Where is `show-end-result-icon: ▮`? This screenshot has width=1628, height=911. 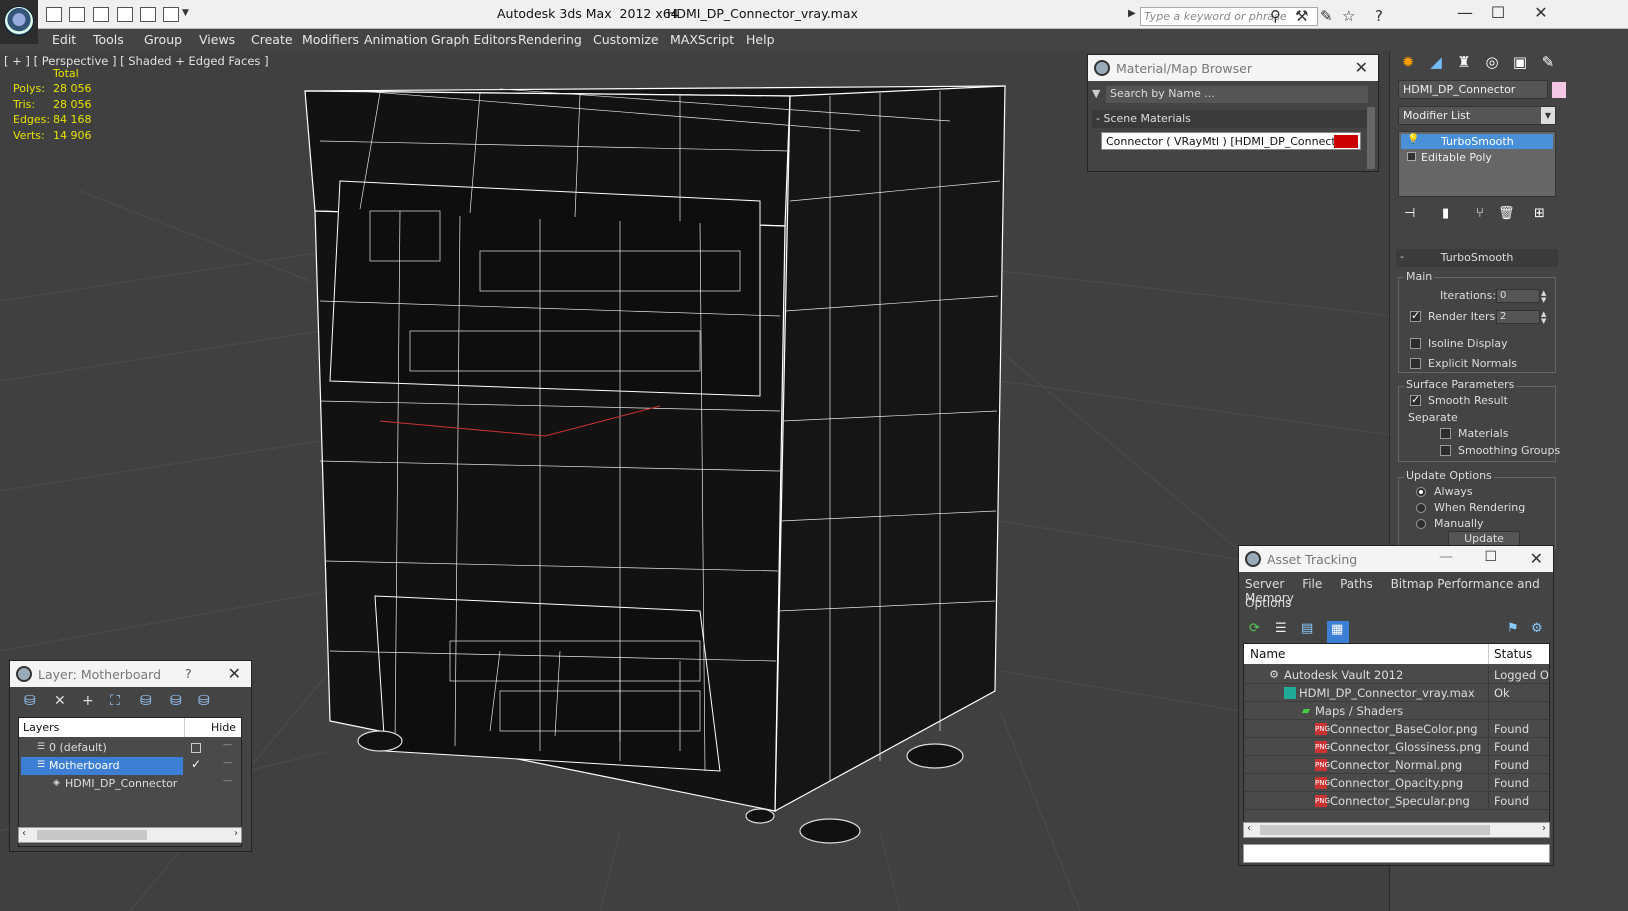 show-end-result-icon: ▮ is located at coordinates (1445, 213).